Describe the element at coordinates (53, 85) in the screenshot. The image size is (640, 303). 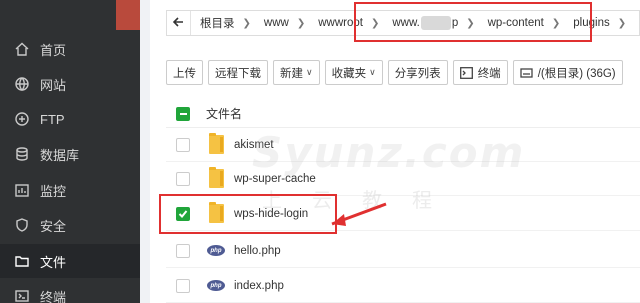
I see `sidebar-item-label: 网站` at that location.